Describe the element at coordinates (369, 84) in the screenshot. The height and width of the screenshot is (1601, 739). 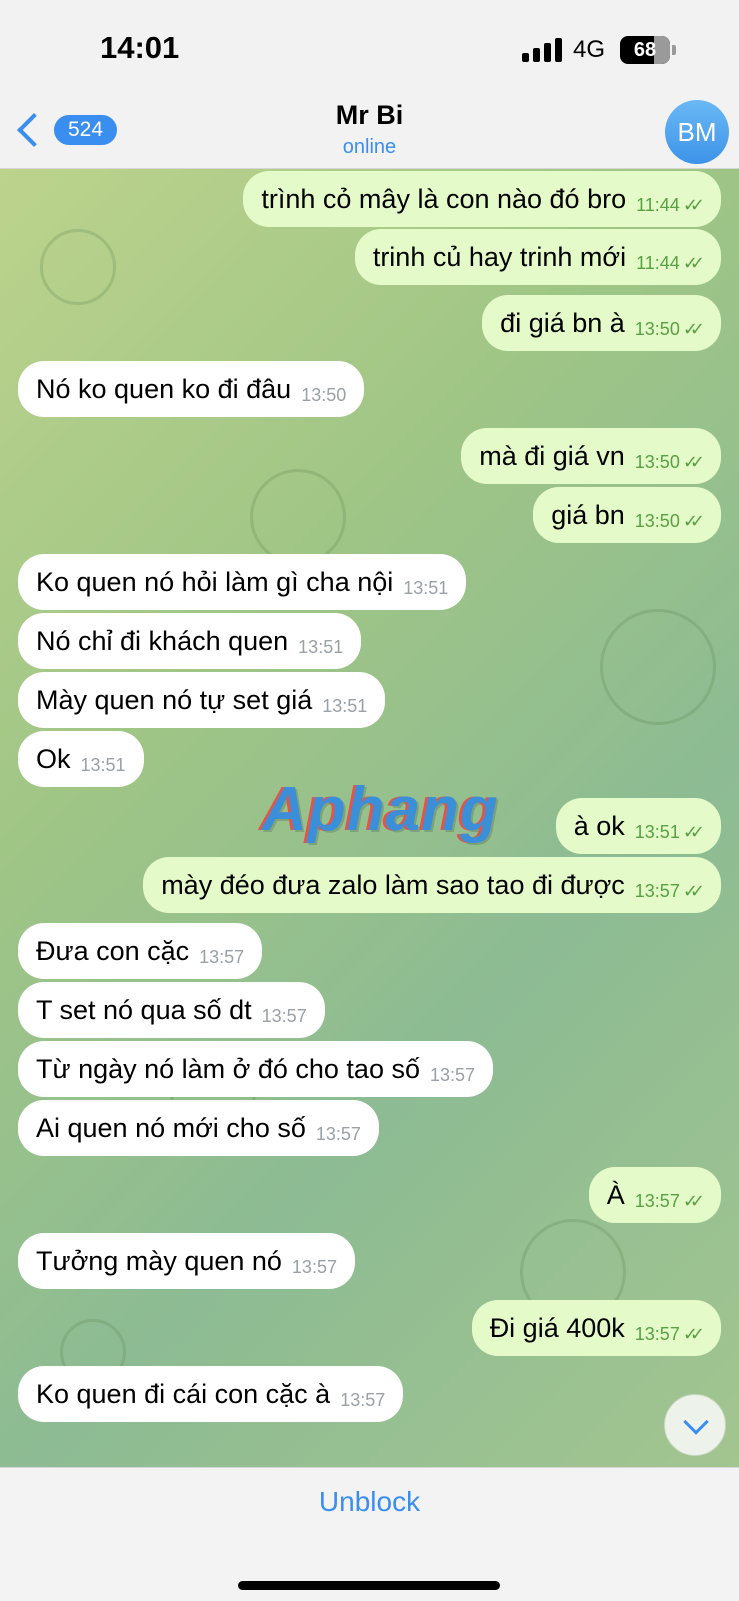
I see `top-bar: 14:01 4G 68 524 Mr Bi online BM` at that location.